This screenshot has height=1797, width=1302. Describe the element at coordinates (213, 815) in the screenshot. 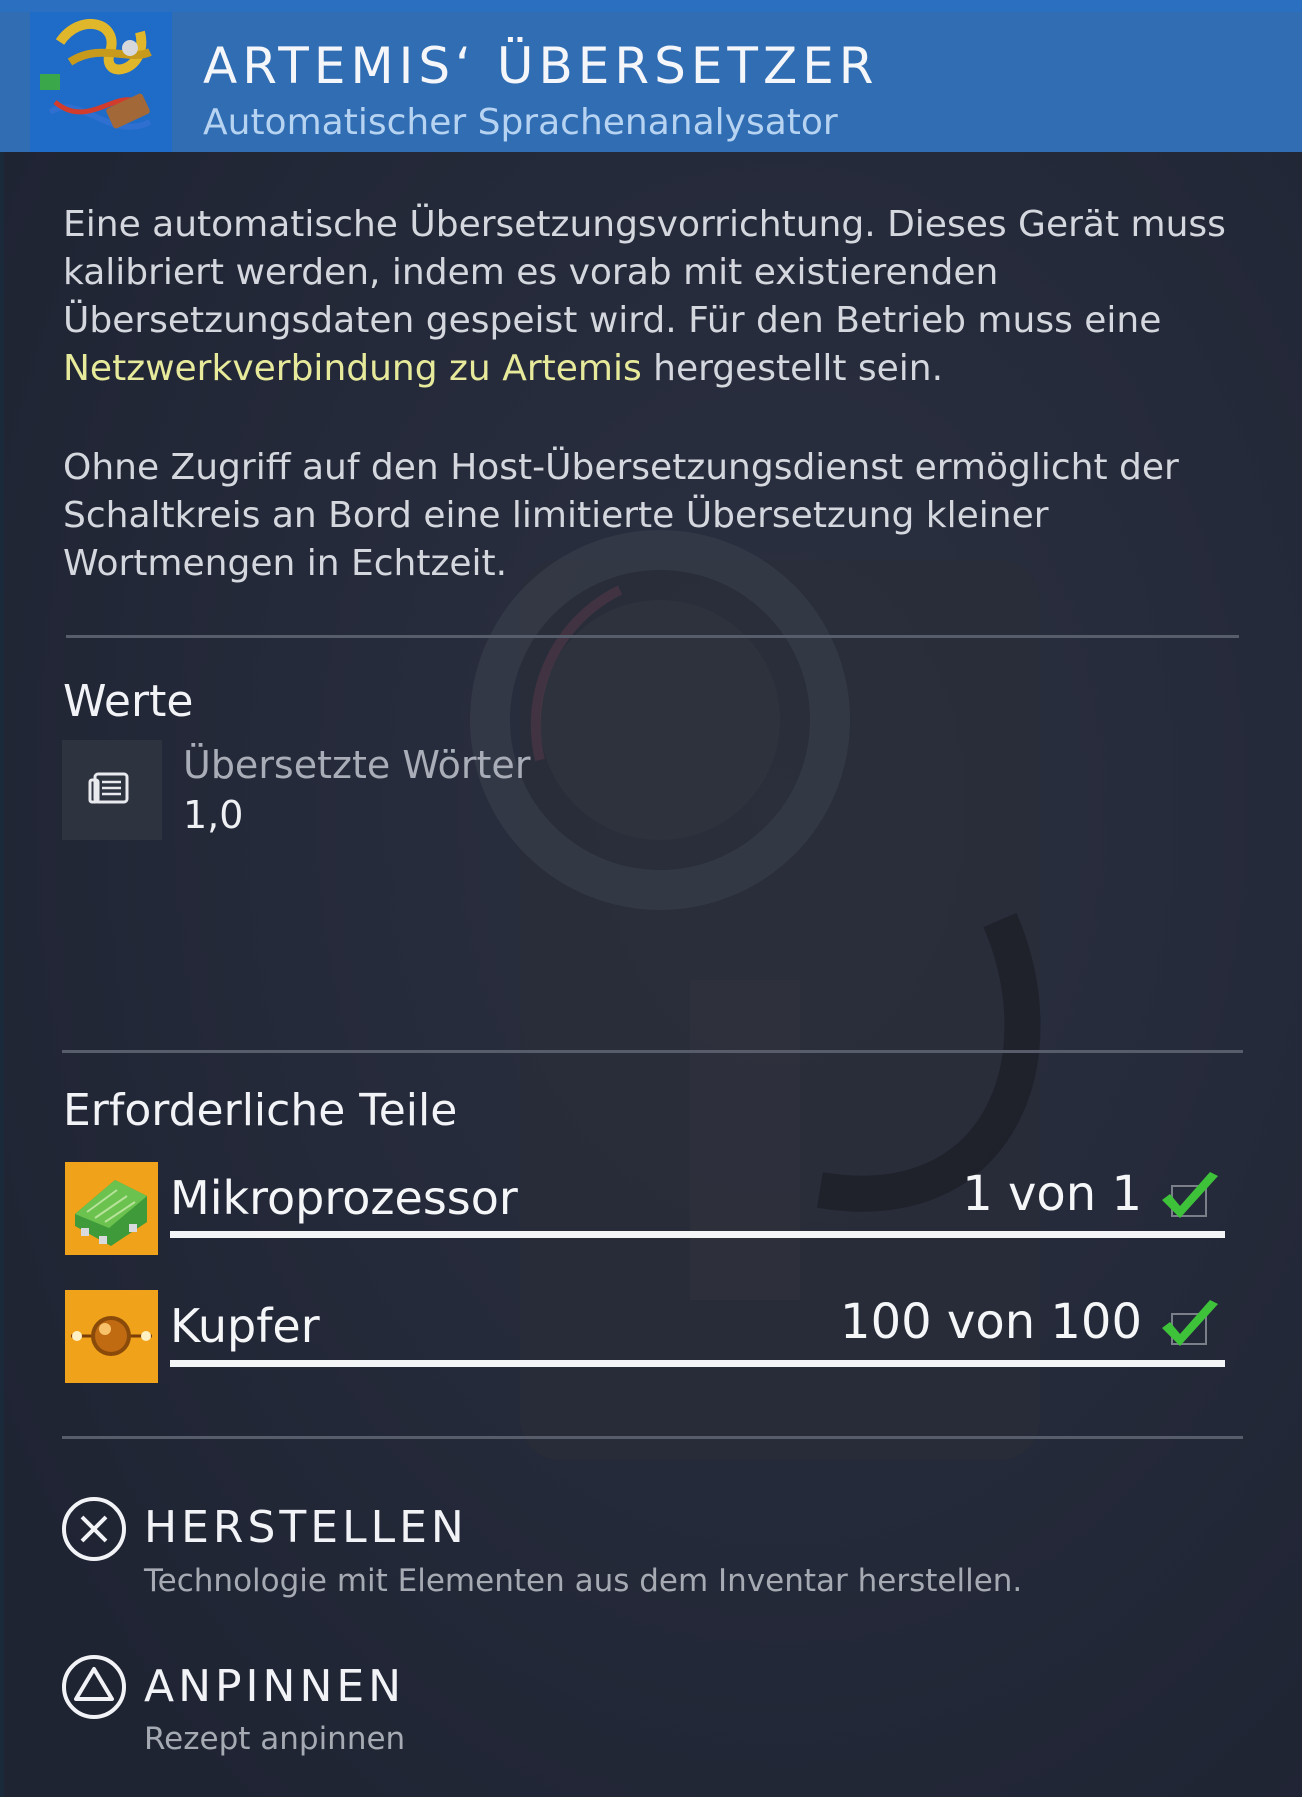

I see `stat-value: 1,0` at that location.